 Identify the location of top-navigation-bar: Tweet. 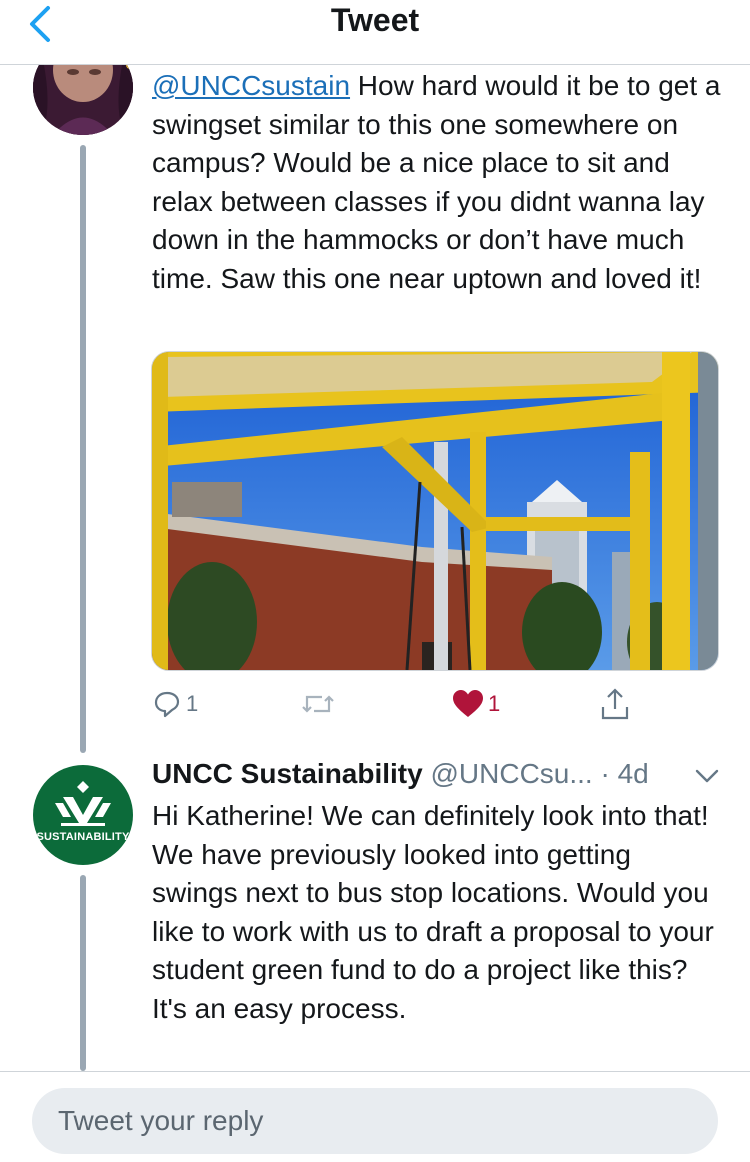
(375, 32).